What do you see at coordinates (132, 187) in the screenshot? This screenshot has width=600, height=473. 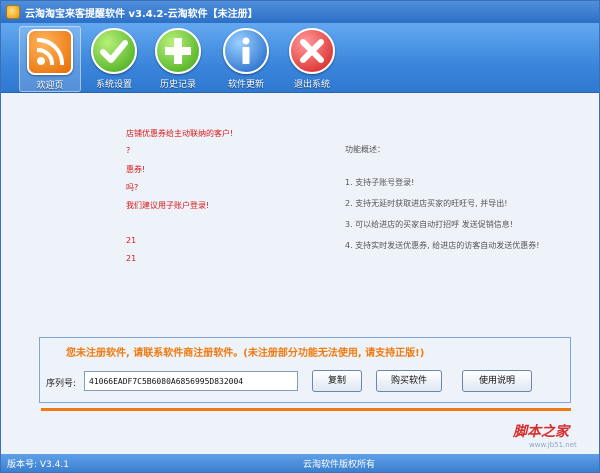 I see `log-line: 吗?` at bounding box center [132, 187].